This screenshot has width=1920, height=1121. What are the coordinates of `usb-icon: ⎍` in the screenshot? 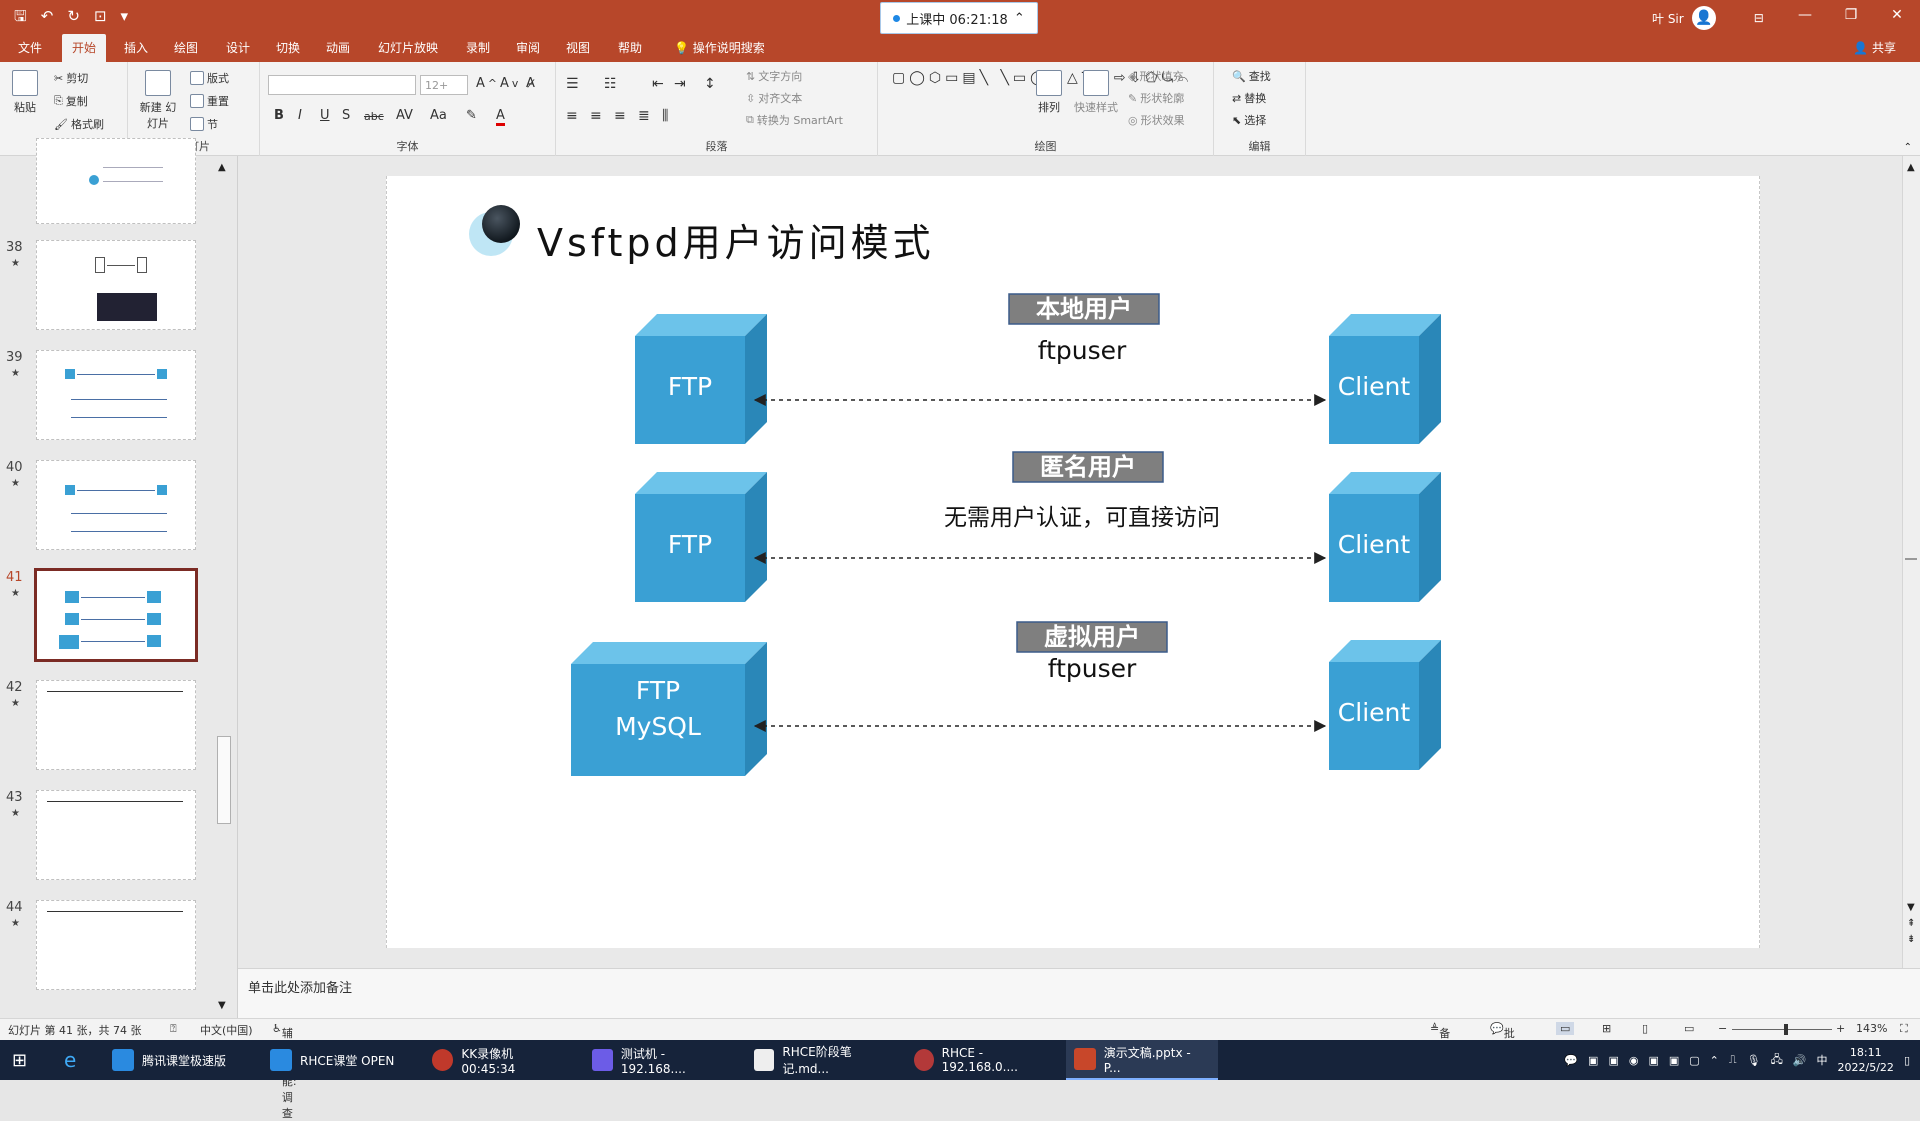 It's located at (1733, 1060).